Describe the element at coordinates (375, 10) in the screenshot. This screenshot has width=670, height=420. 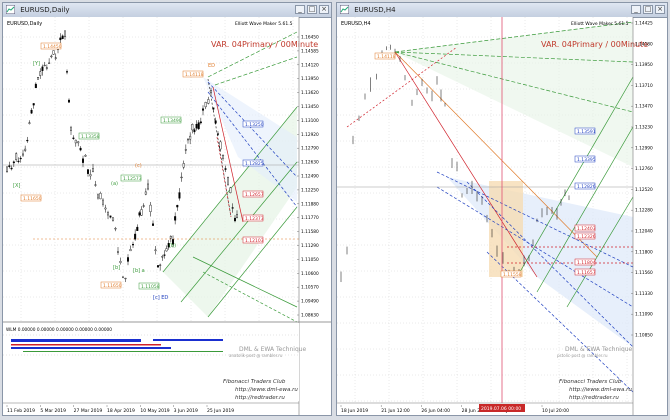
I see `right-window-title: EURUSD,H4` at that location.